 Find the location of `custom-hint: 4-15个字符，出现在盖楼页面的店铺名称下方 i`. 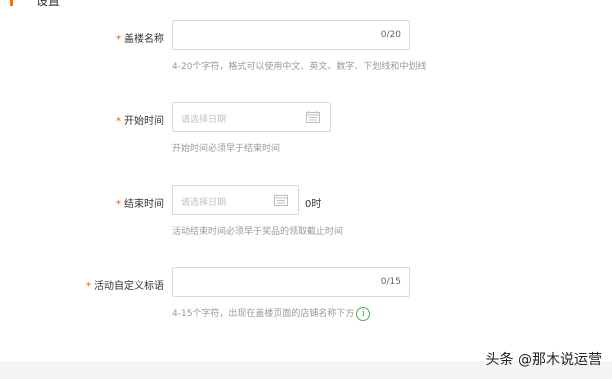

custom-hint: 4-15个字符，出现在盖楼页面的店铺名称下方 i is located at coordinates (271, 313).